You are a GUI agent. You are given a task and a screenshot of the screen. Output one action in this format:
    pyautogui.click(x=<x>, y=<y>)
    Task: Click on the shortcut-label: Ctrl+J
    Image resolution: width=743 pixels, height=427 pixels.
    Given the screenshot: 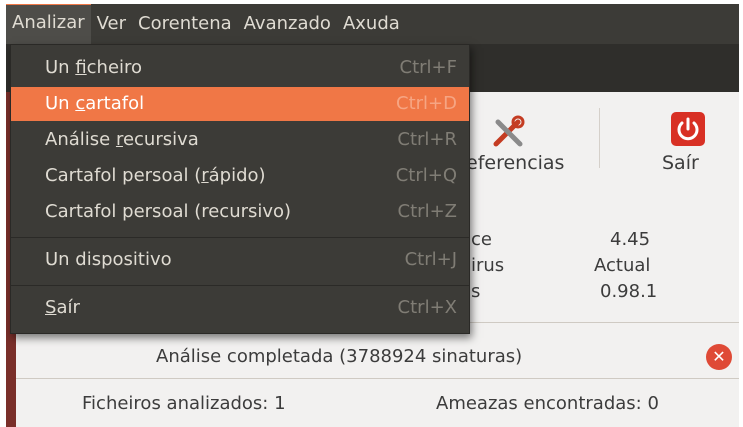 What is the action you would take?
    pyautogui.click(x=430, y=259)
    